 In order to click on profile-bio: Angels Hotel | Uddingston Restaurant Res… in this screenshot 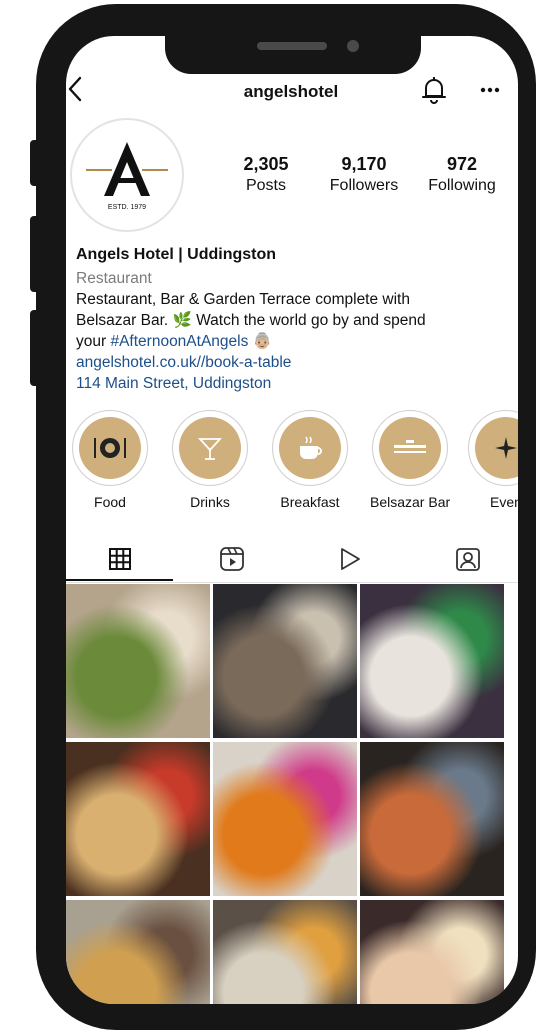, I will do `click(296, 319)`.